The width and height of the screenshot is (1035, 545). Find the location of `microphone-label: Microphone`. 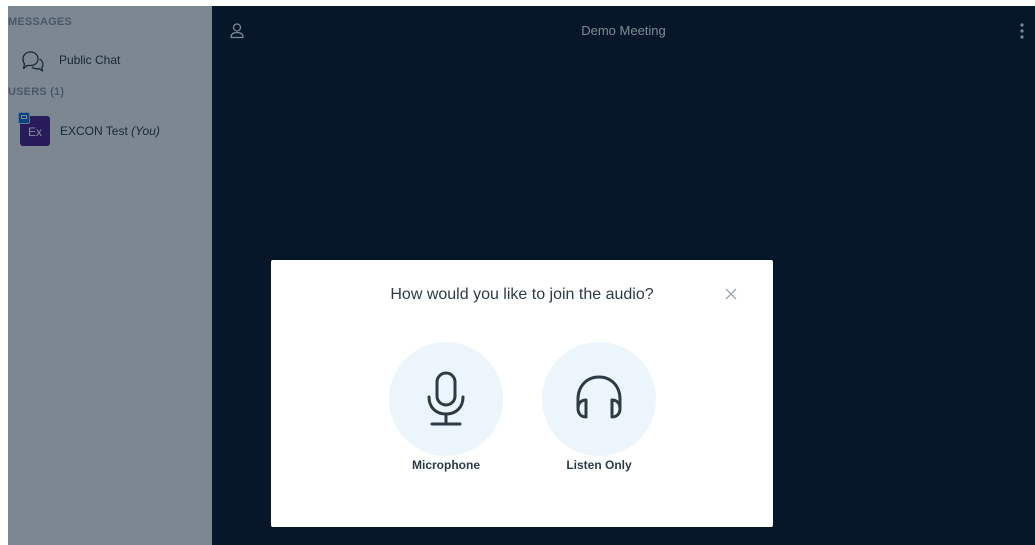

microphone-label: Microphone is located at coordinates (446, 465).